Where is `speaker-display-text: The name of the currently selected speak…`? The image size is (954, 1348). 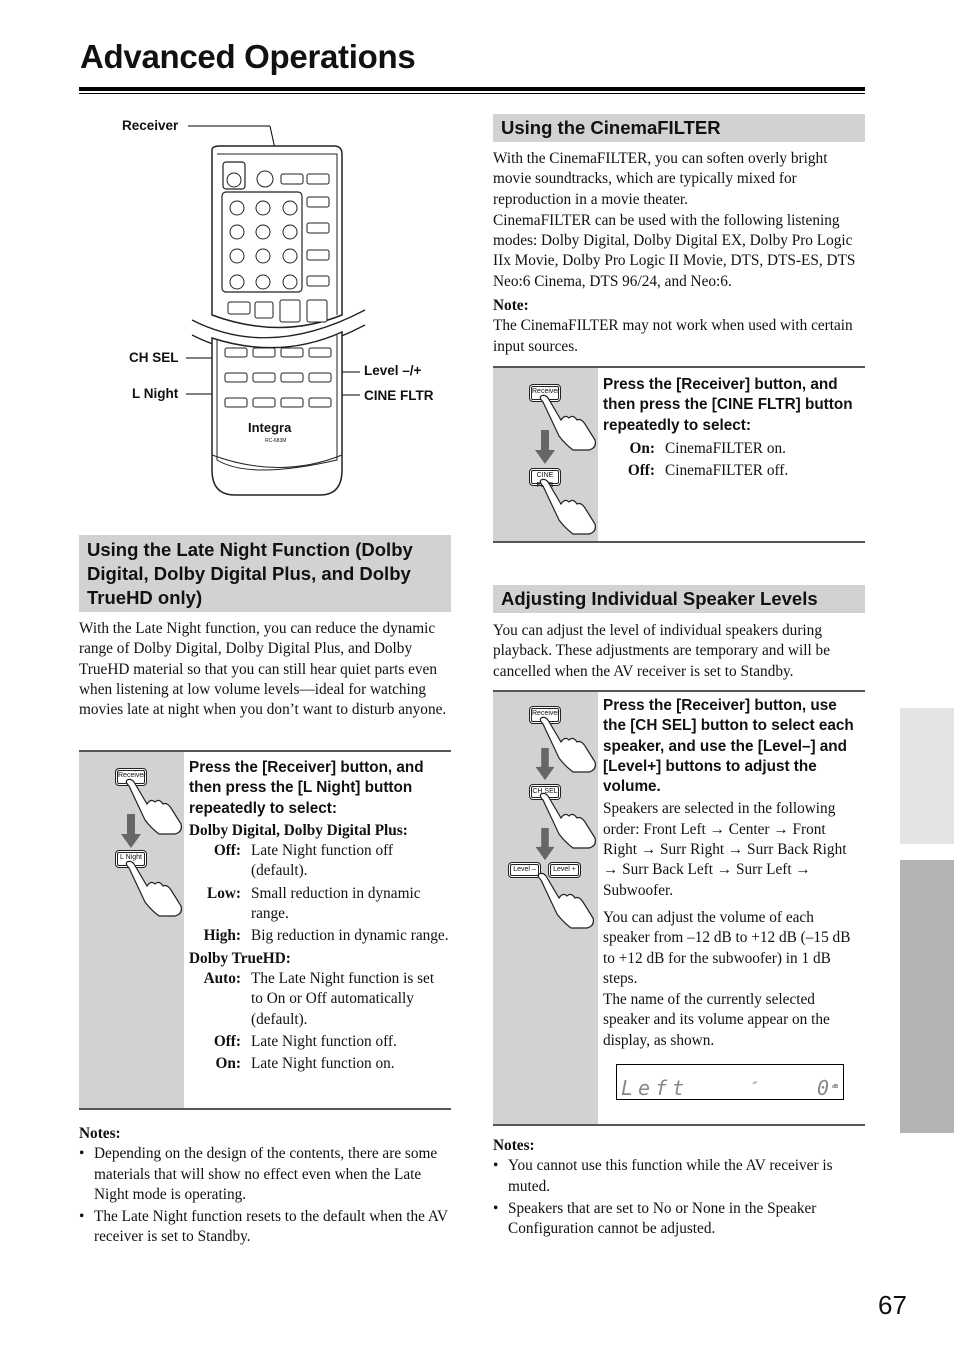
speaker-display-text: The name of the currently selected speak… is located at coordinates (716, 1020).